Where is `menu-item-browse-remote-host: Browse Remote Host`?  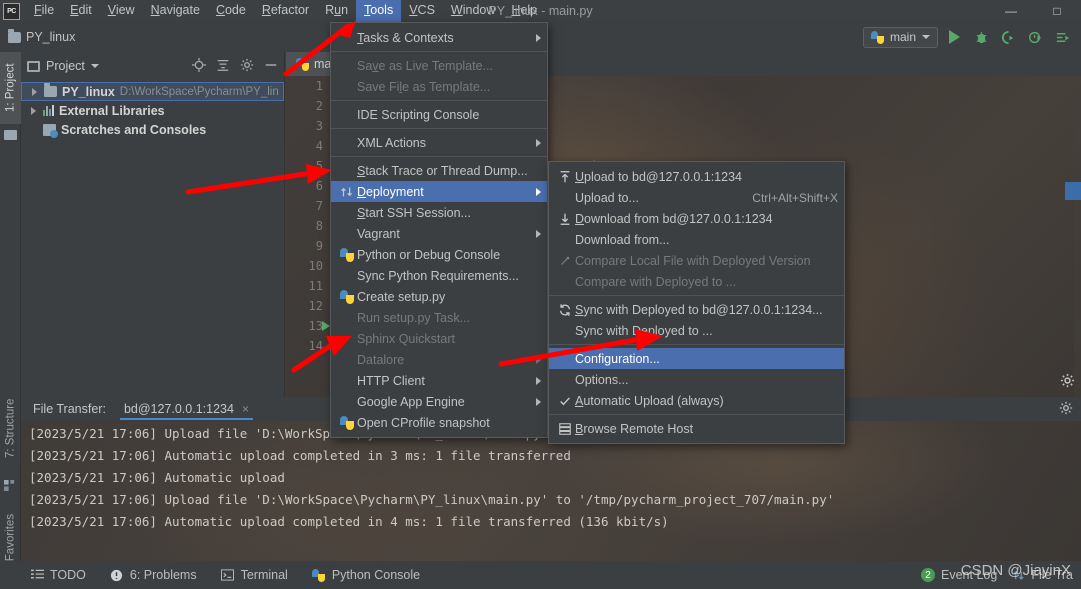 menu-item-browse-remote-host: Browse Remote Host is located at coordinates (696, 428).